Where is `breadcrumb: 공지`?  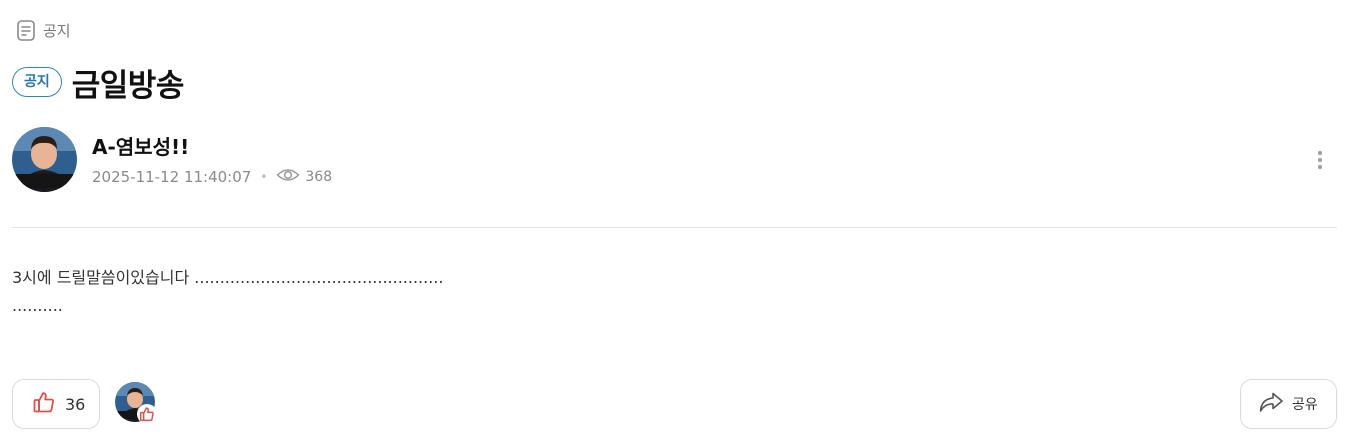 breadcrumb: 공지 is located at coordinates (44, 30).